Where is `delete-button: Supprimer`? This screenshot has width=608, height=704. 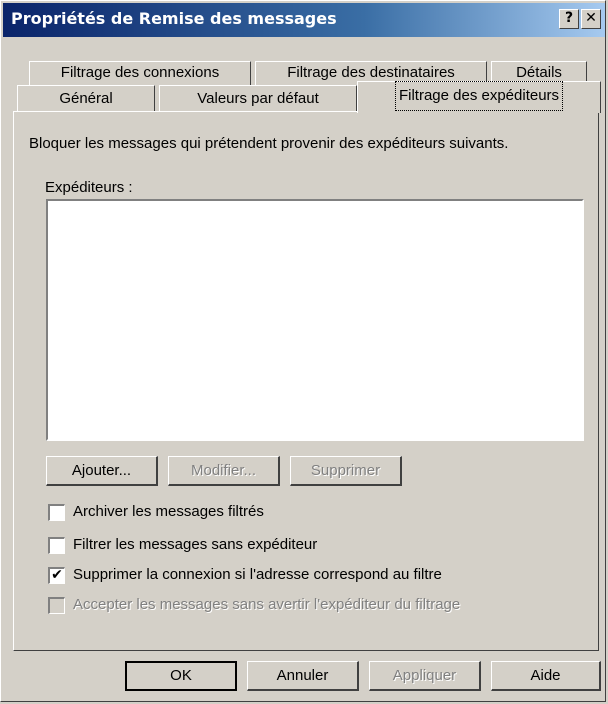 delete-button: Supprimer is located at coordinates (346, 471).